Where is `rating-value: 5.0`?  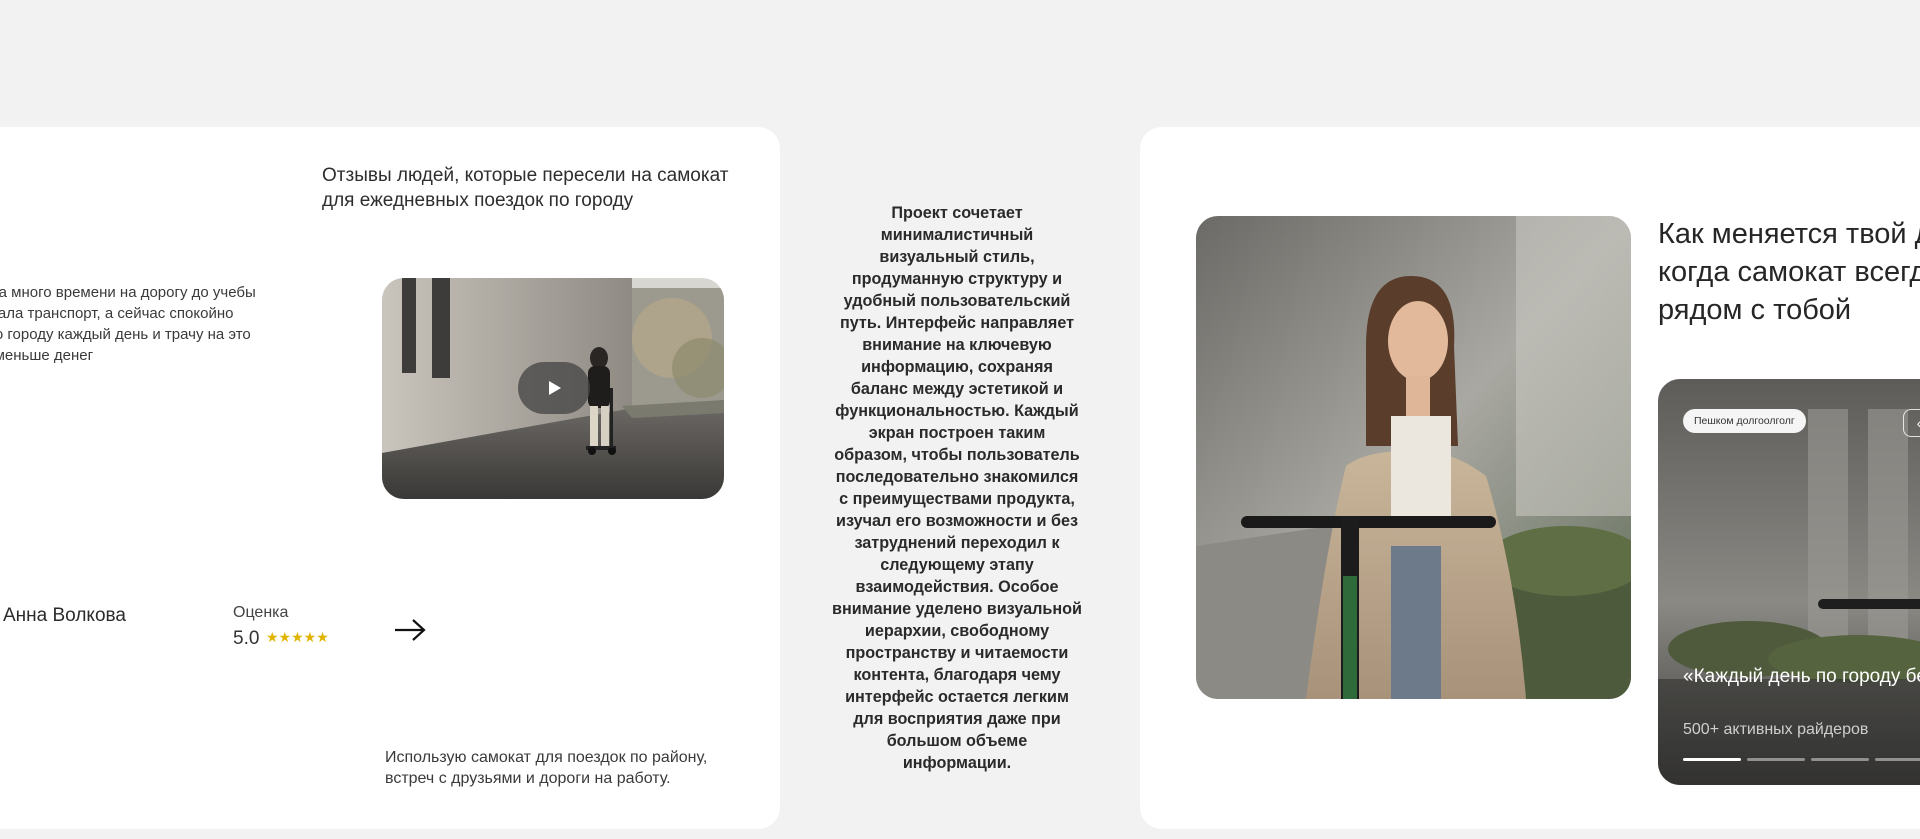 rating-value: 5.0 is located at coordinates (246, 638).